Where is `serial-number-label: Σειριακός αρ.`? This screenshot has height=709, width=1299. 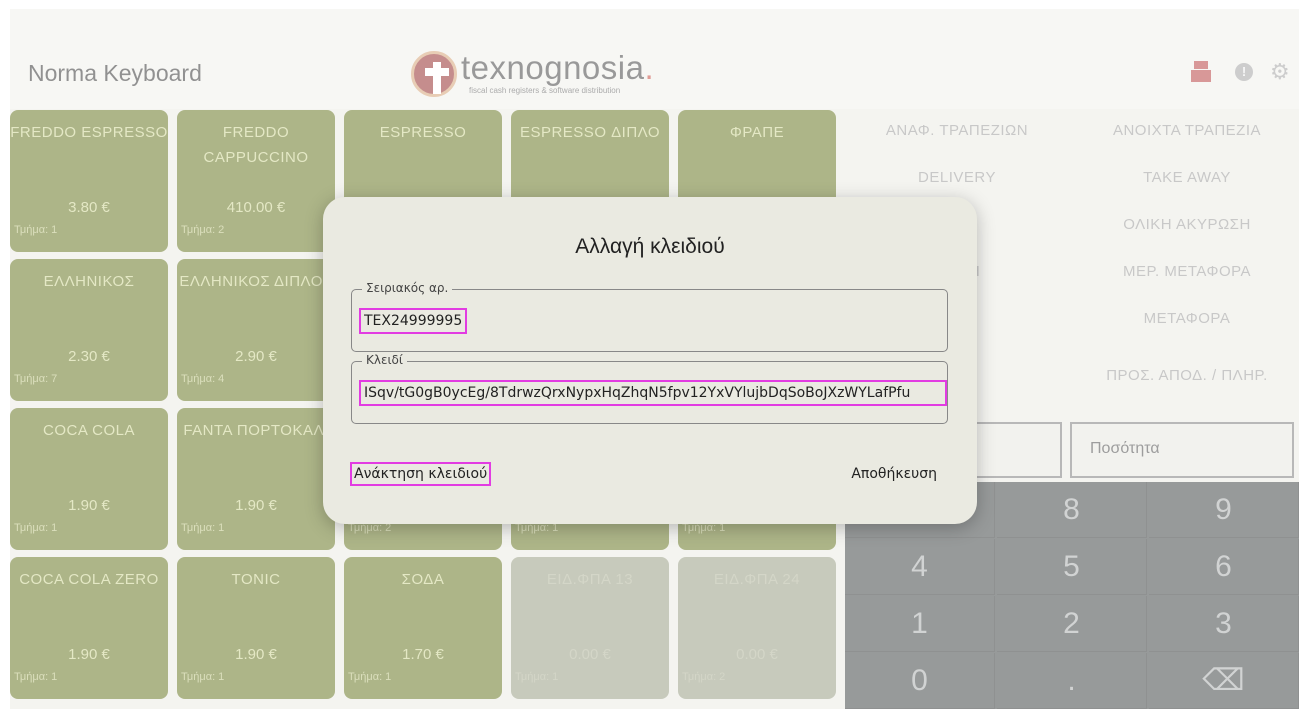
serial-number-label: Σειριακός αρ. is located at coordinates (407, 288).